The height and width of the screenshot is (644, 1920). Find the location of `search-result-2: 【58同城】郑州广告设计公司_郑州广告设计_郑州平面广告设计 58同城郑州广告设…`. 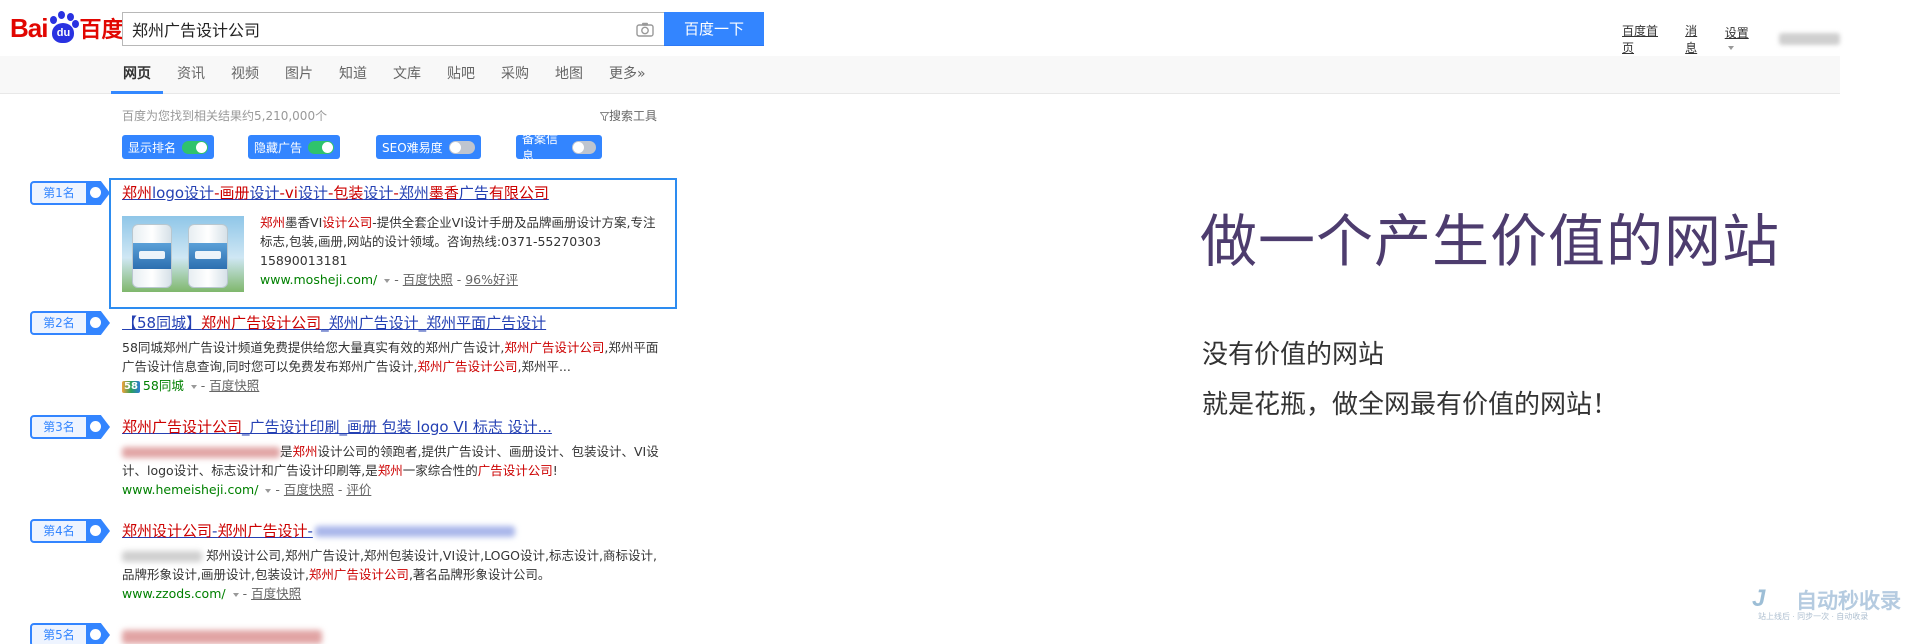

search-result-2: 【58同城】郑州广告设计公司_郑州广告设计_郑州平面广告设计 58同城郑州广告设… is located at coordinates (392, 354).